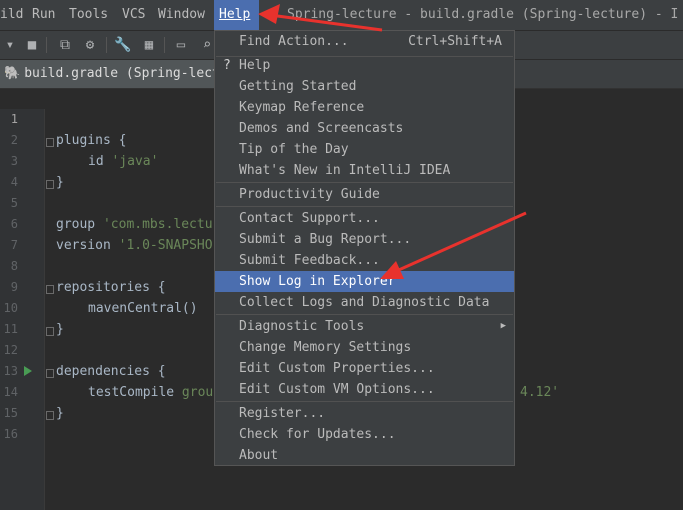  What do you see at coordinates (43, 15) in the screenshot?
I see `menu-run: Run` at bounding box center [43, 15].